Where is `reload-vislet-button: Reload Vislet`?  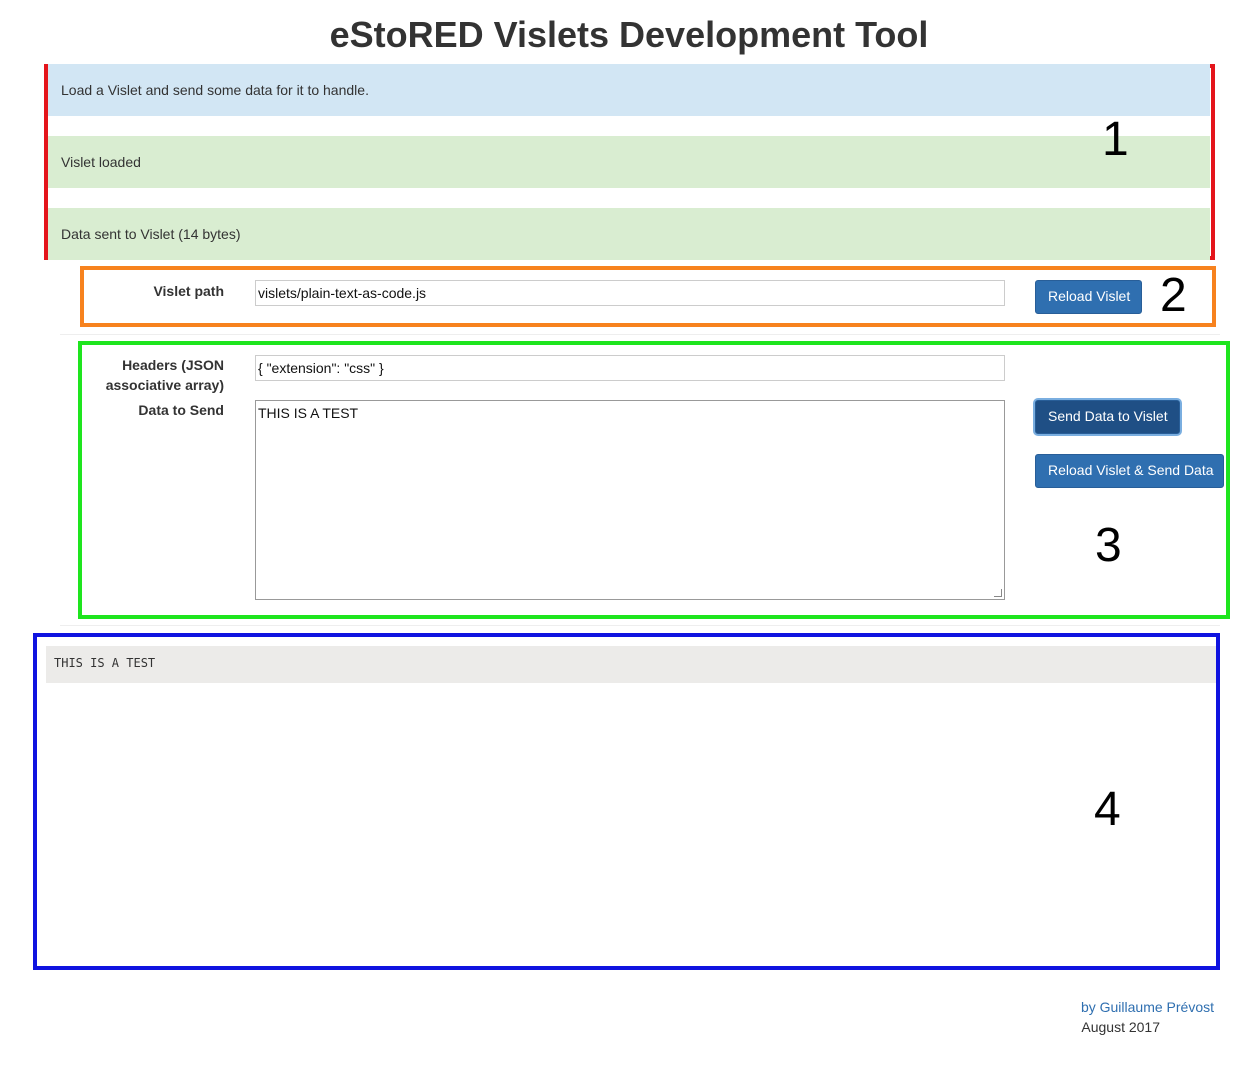 reload-vislet-button: Reload Vislet is located at coordinates (1088, 297).